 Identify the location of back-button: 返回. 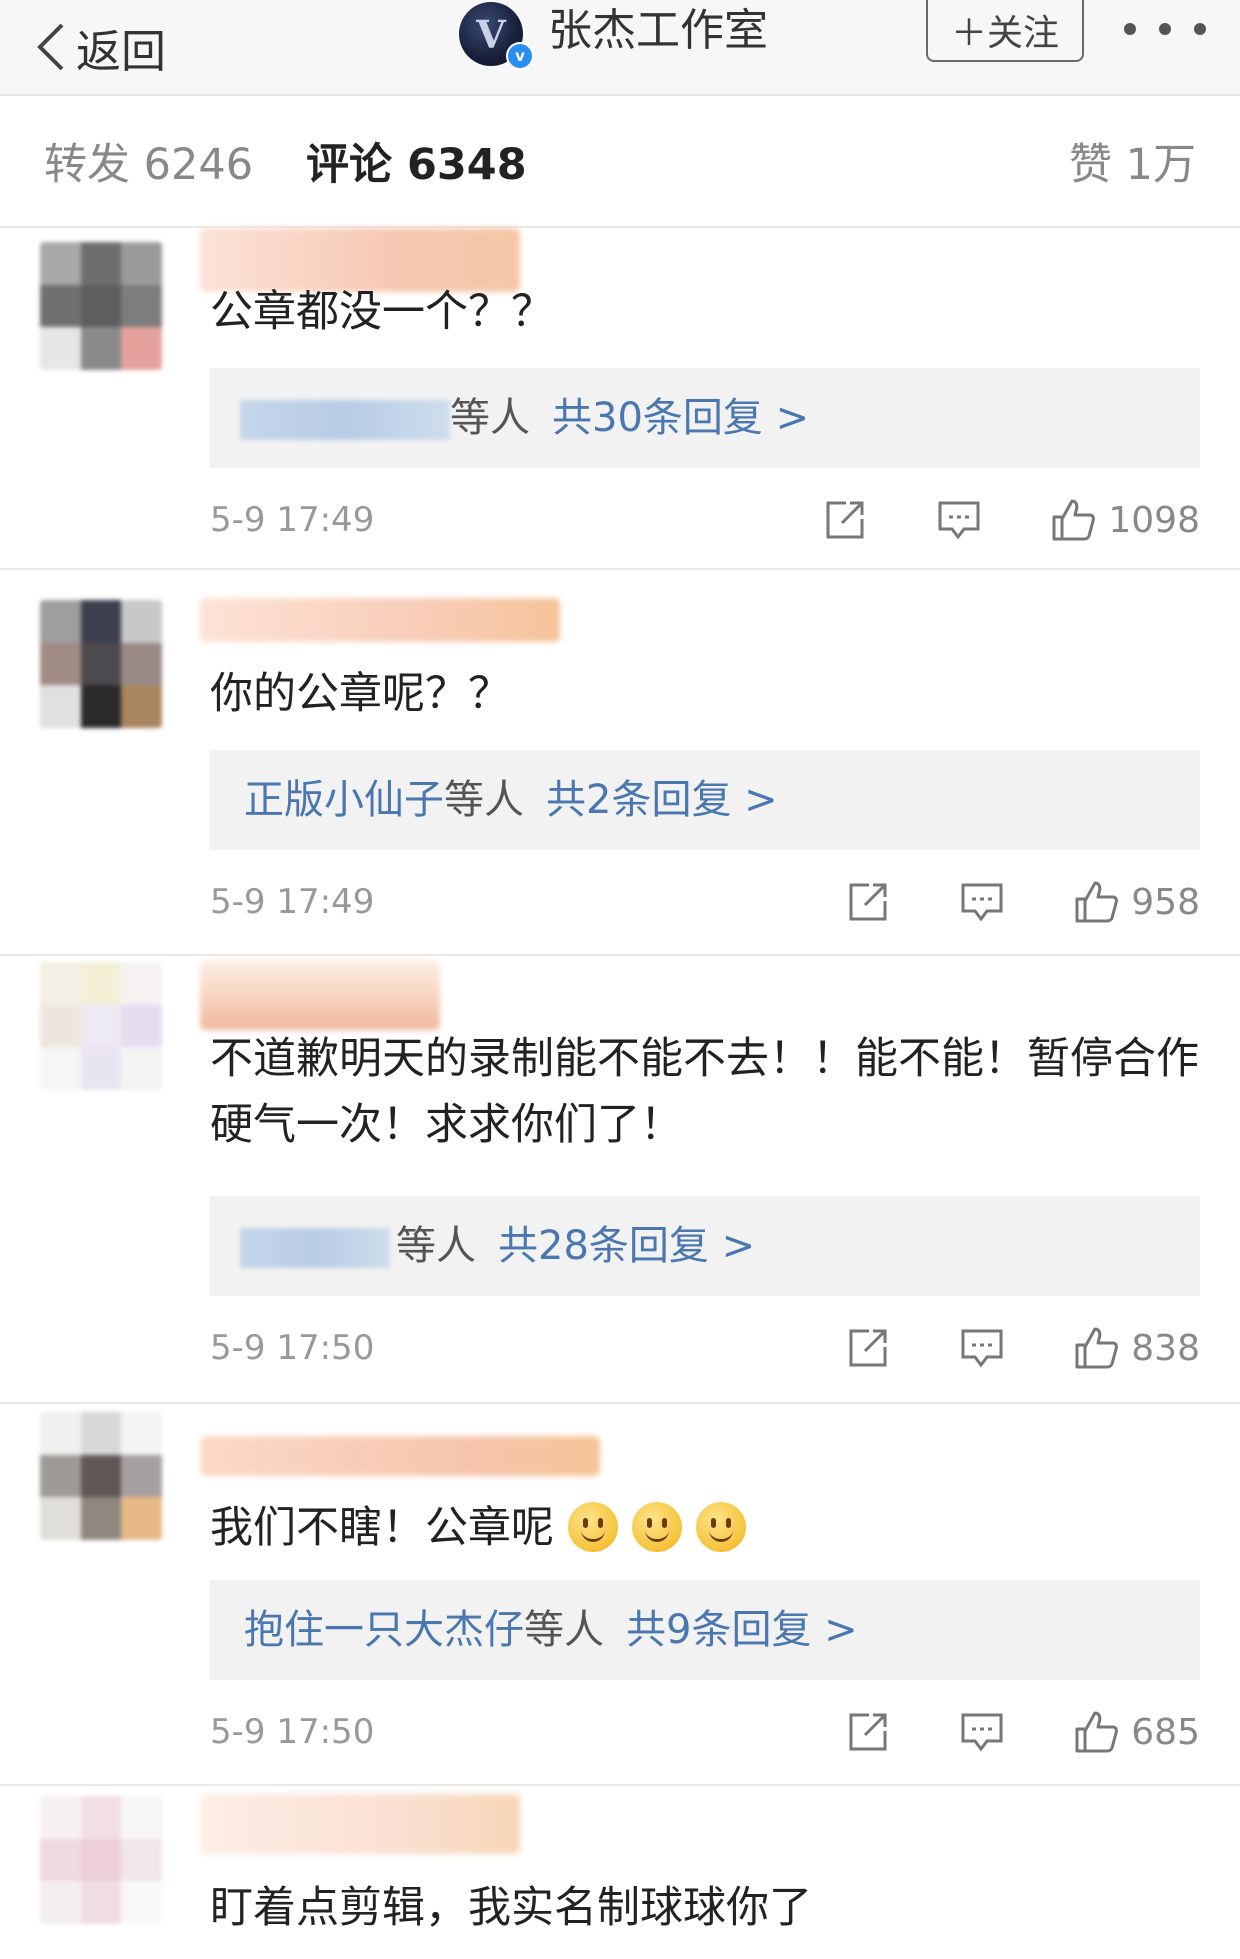
(100, 47).